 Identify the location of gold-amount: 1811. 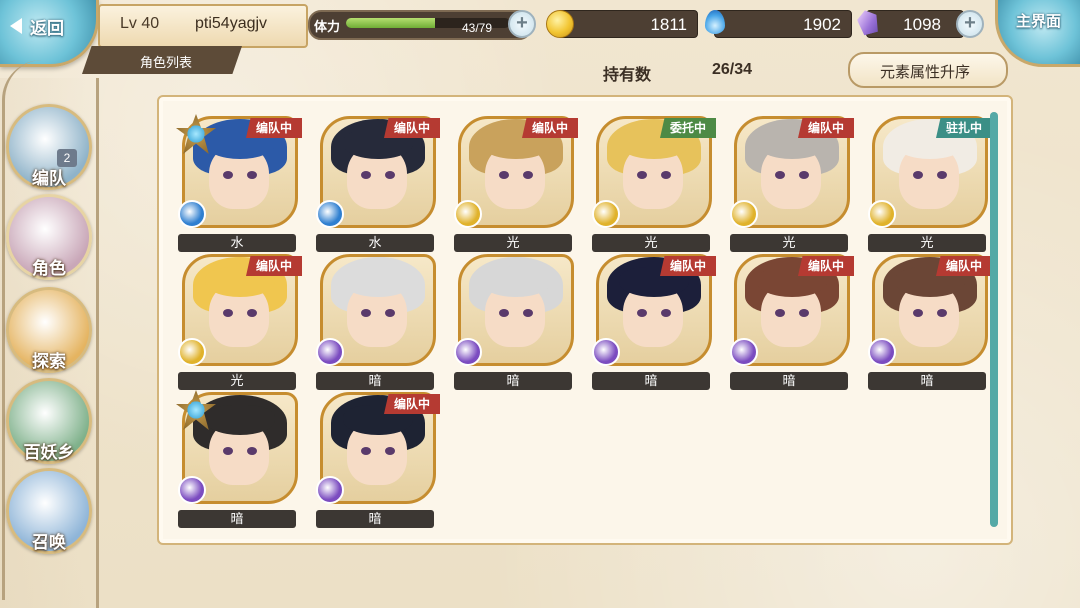
(668, 24).